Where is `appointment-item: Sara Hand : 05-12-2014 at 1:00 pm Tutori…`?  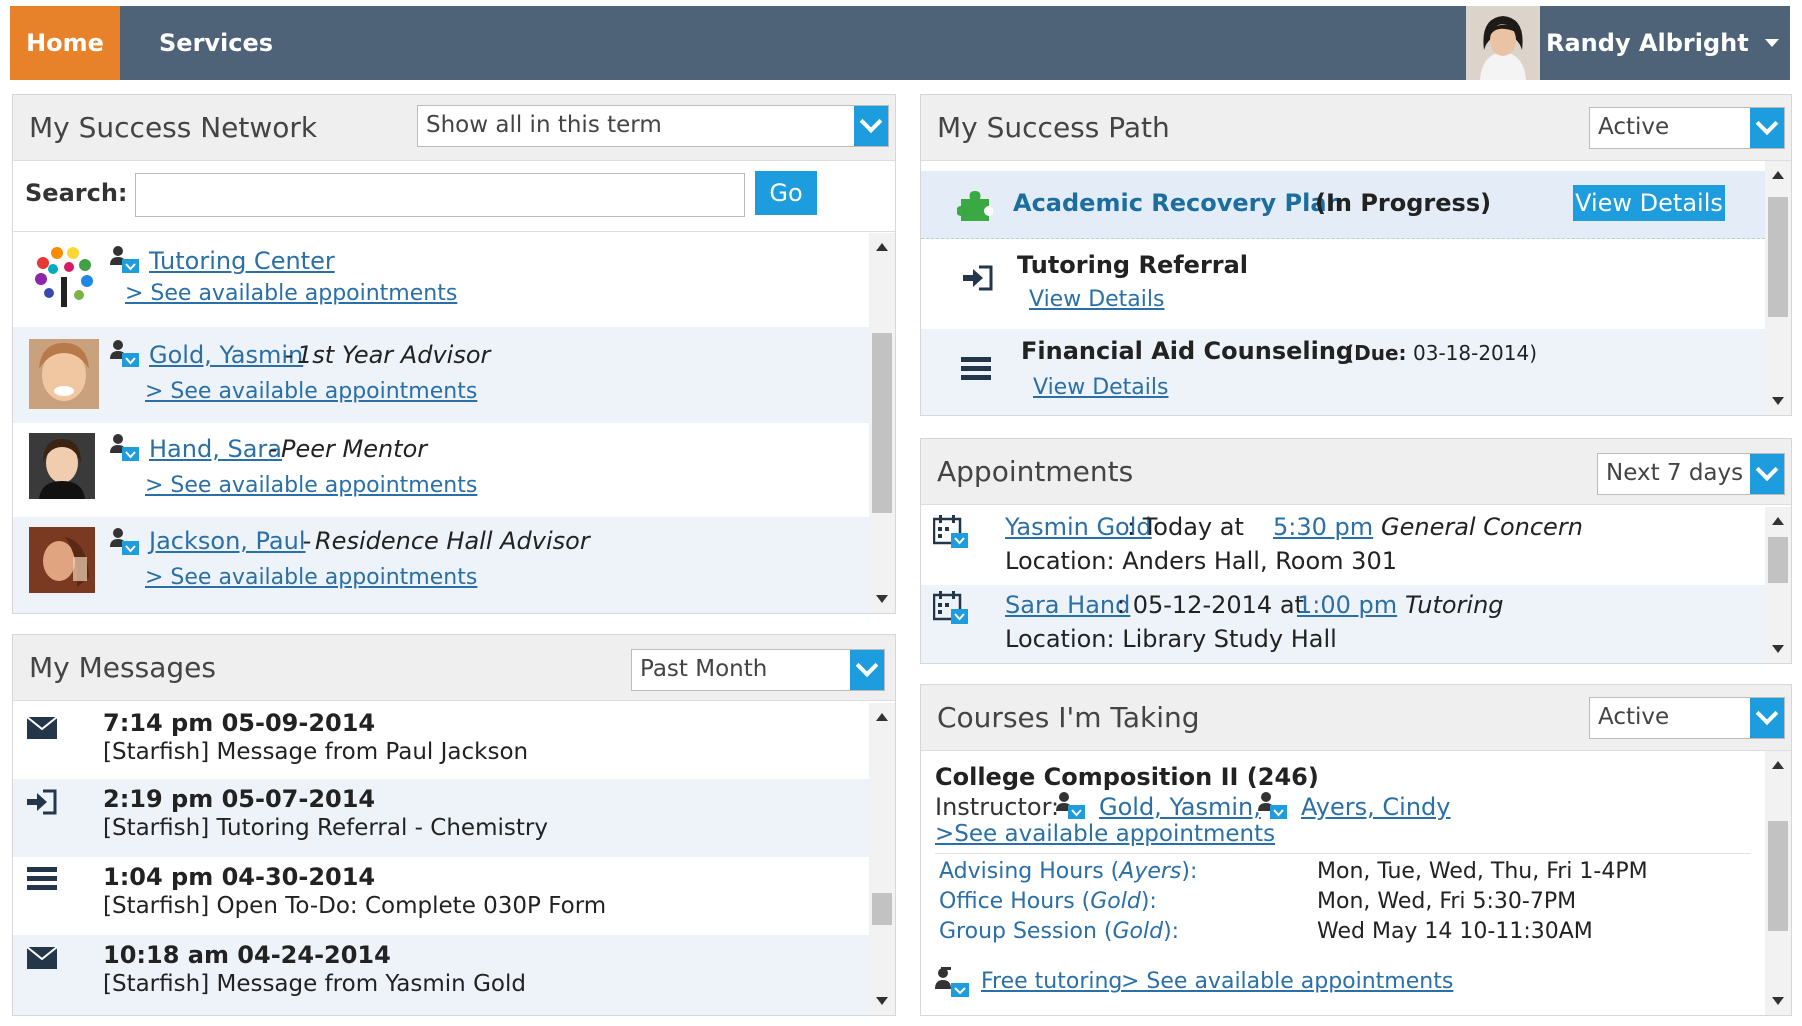 appointment-item: Sara Hand : 05-12-2014 at 1:00 pm Tutori… is located at coordinates (1343, 624).